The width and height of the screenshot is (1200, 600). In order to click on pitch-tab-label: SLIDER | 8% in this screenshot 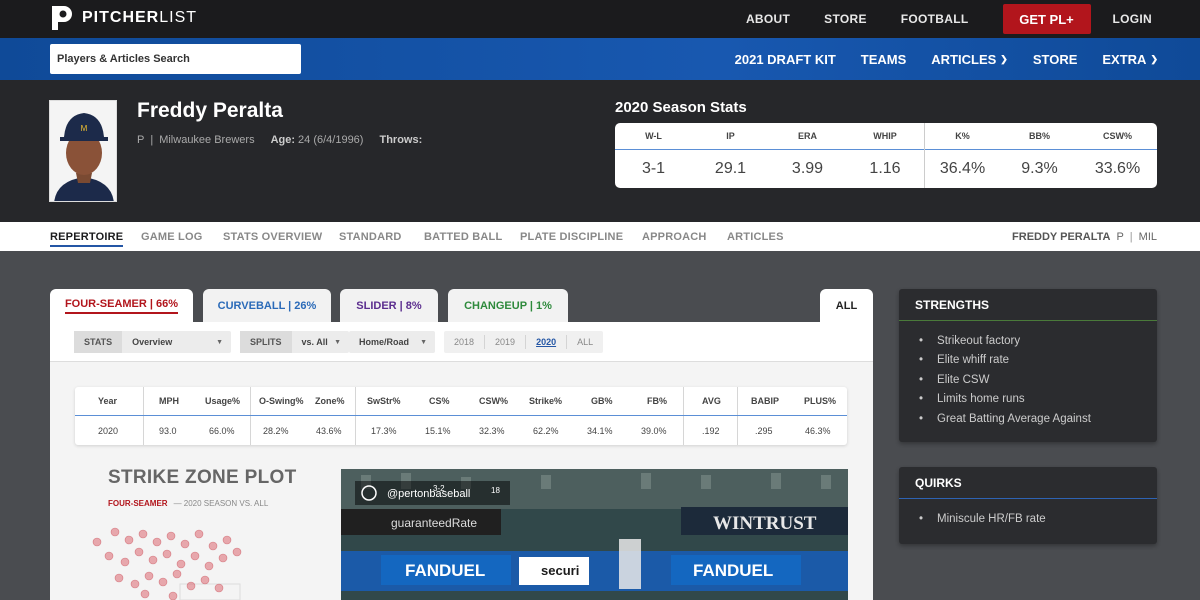, I will do `click(389, 306)`.